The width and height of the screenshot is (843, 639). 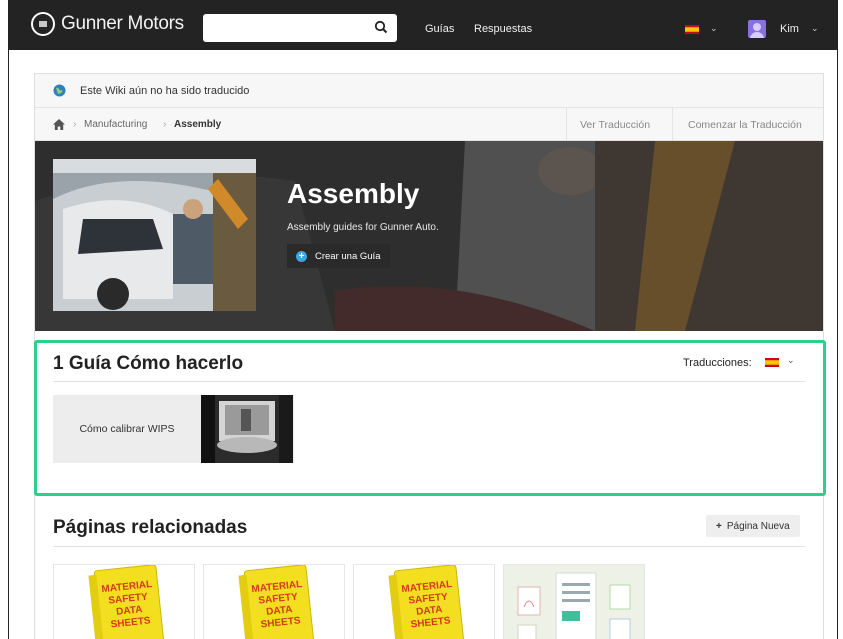 What do you see at coordinates (198, 124) in the screenshot?
I see `breadcrumb-item-assembly: Assembly` at bounding box center [198, 124].